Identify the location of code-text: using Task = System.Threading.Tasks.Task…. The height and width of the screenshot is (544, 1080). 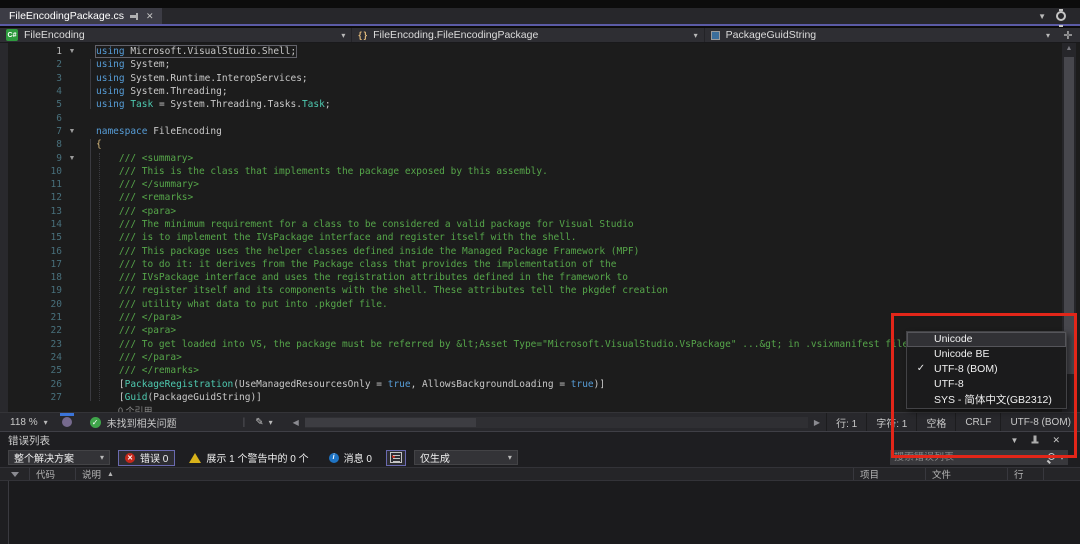
(213, 105).